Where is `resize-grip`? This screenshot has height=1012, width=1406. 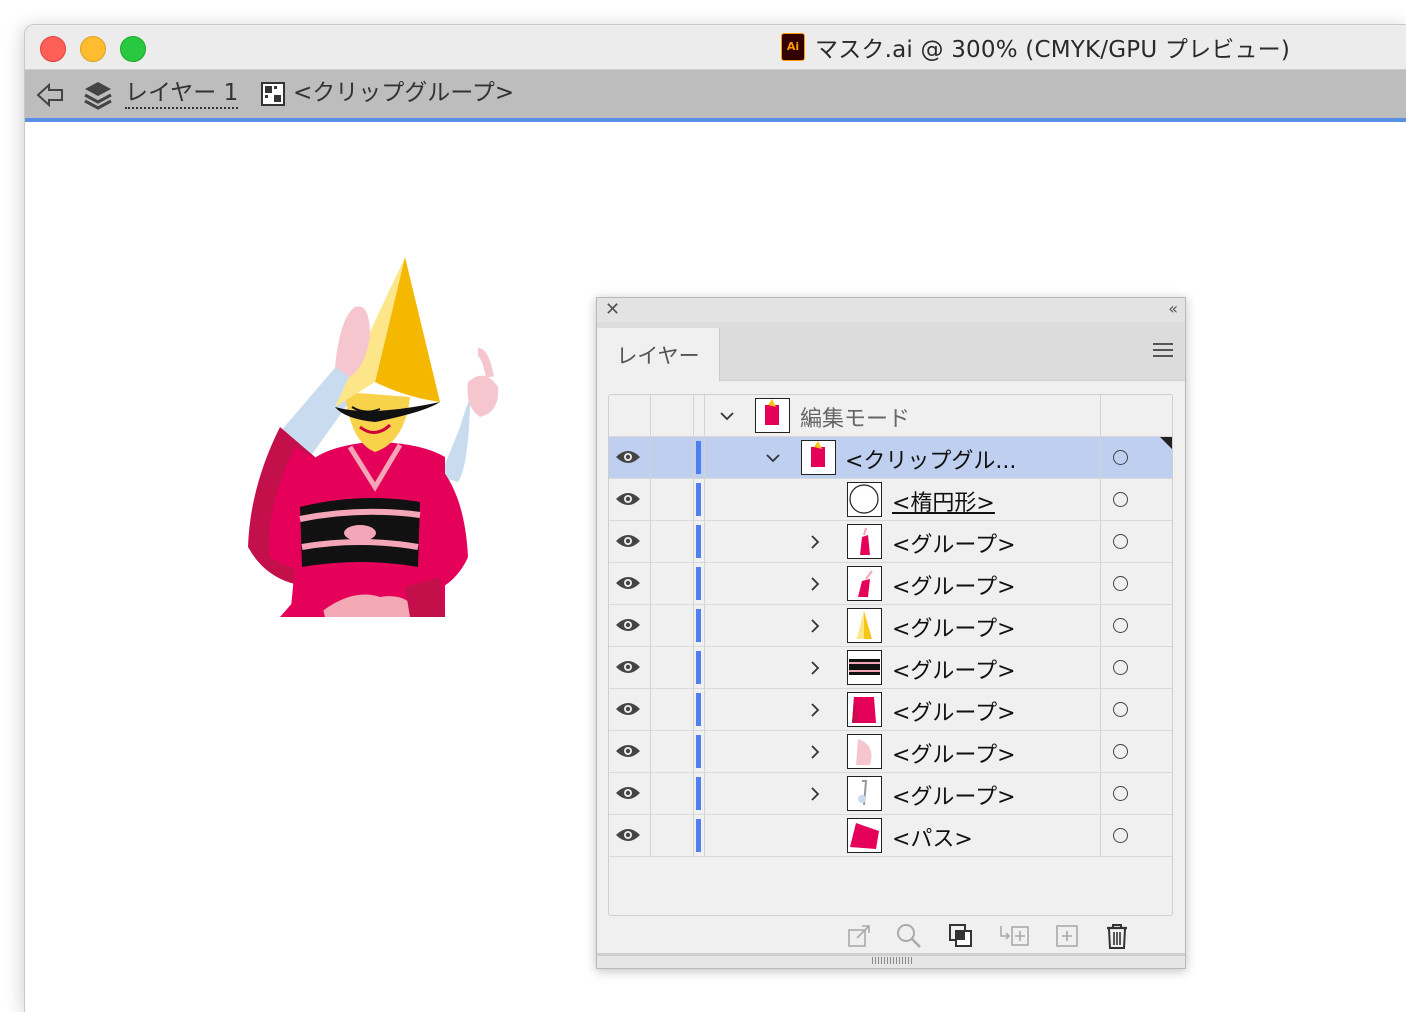
resize-grip is located at coordinates (892, 960).